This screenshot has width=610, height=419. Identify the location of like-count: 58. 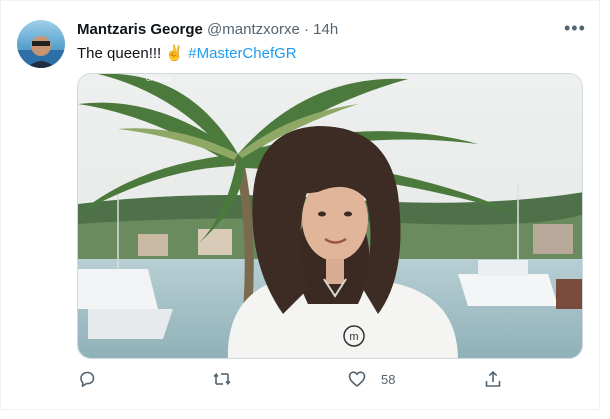
(388, 379).